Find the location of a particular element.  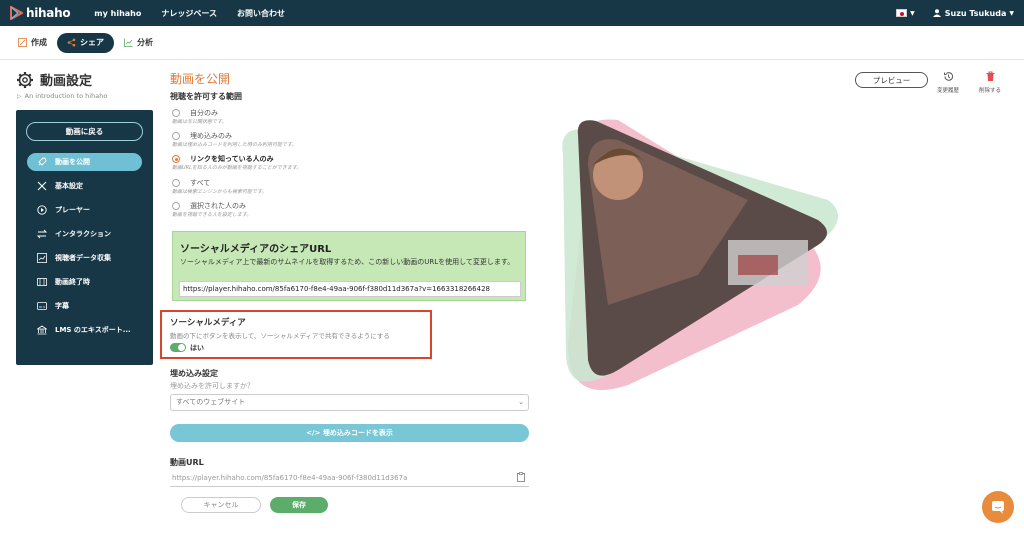

option-desc: 動画を視聴できる人を設定します。 is located at coordinates (212, 215).